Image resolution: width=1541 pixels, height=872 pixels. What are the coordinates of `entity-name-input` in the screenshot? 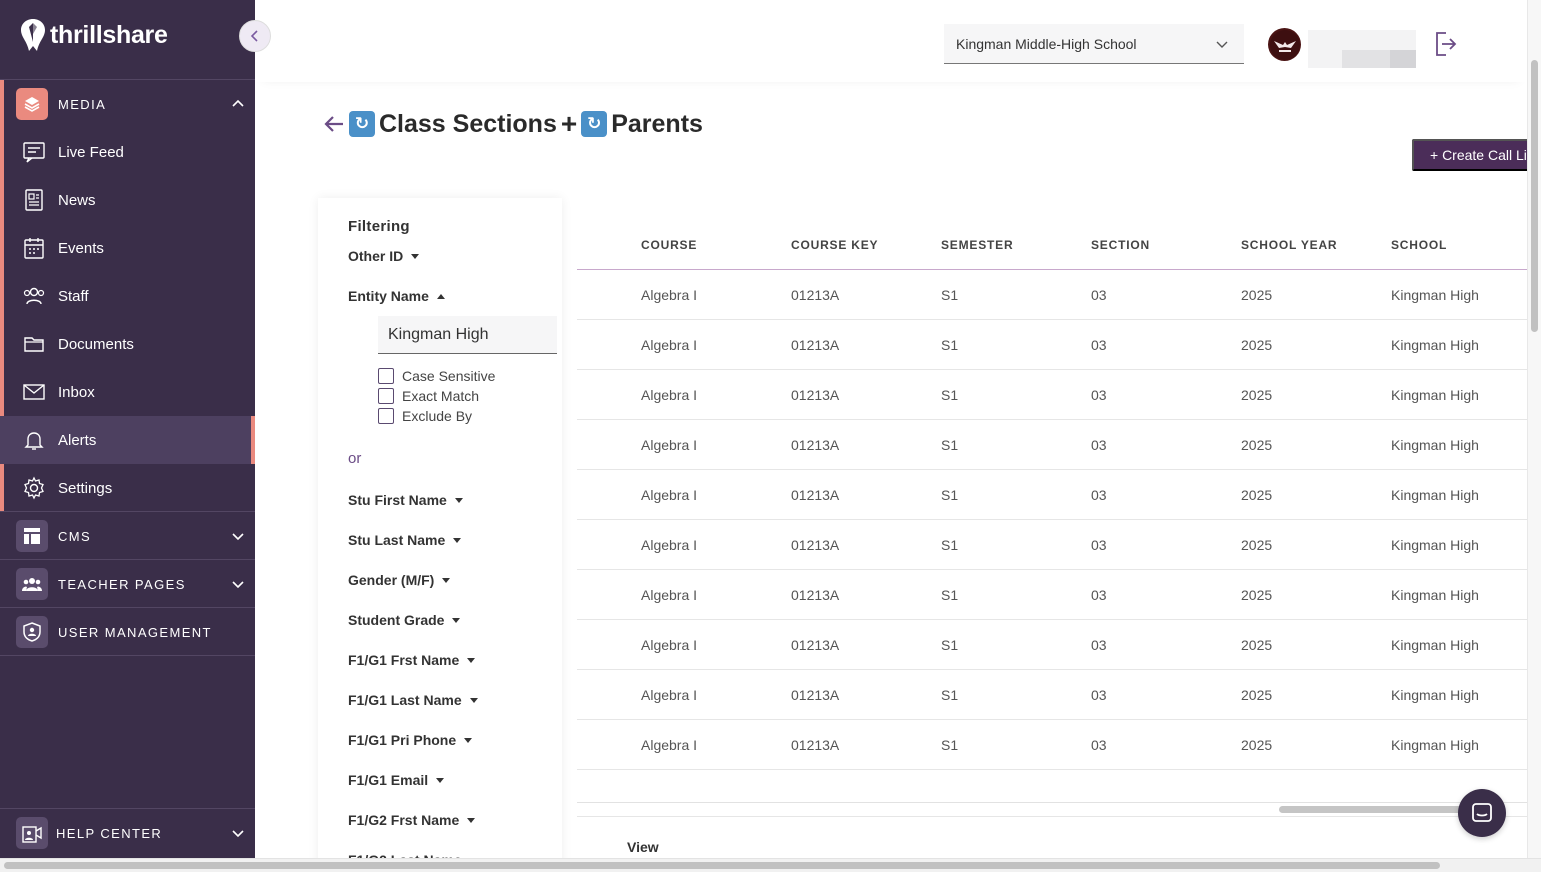 It's located at (467, 335).